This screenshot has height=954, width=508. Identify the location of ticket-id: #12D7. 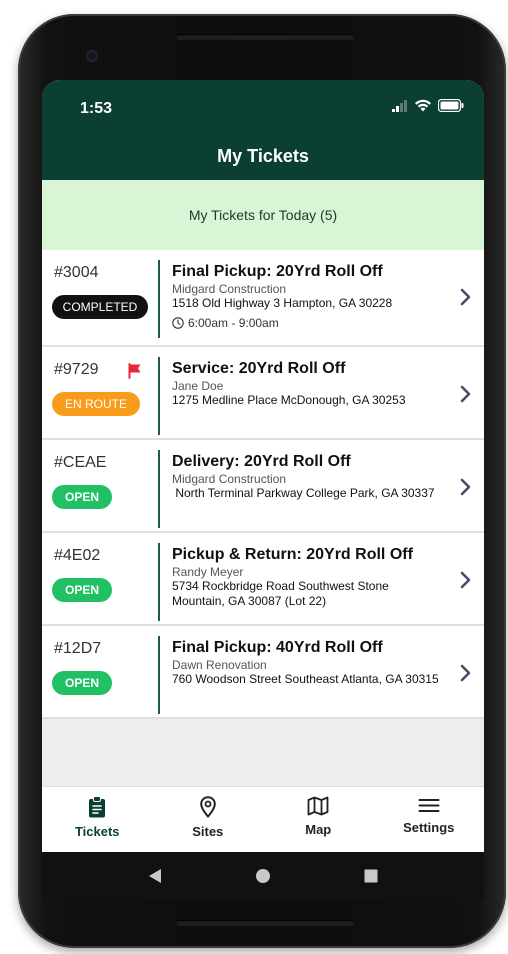
(78, 648).